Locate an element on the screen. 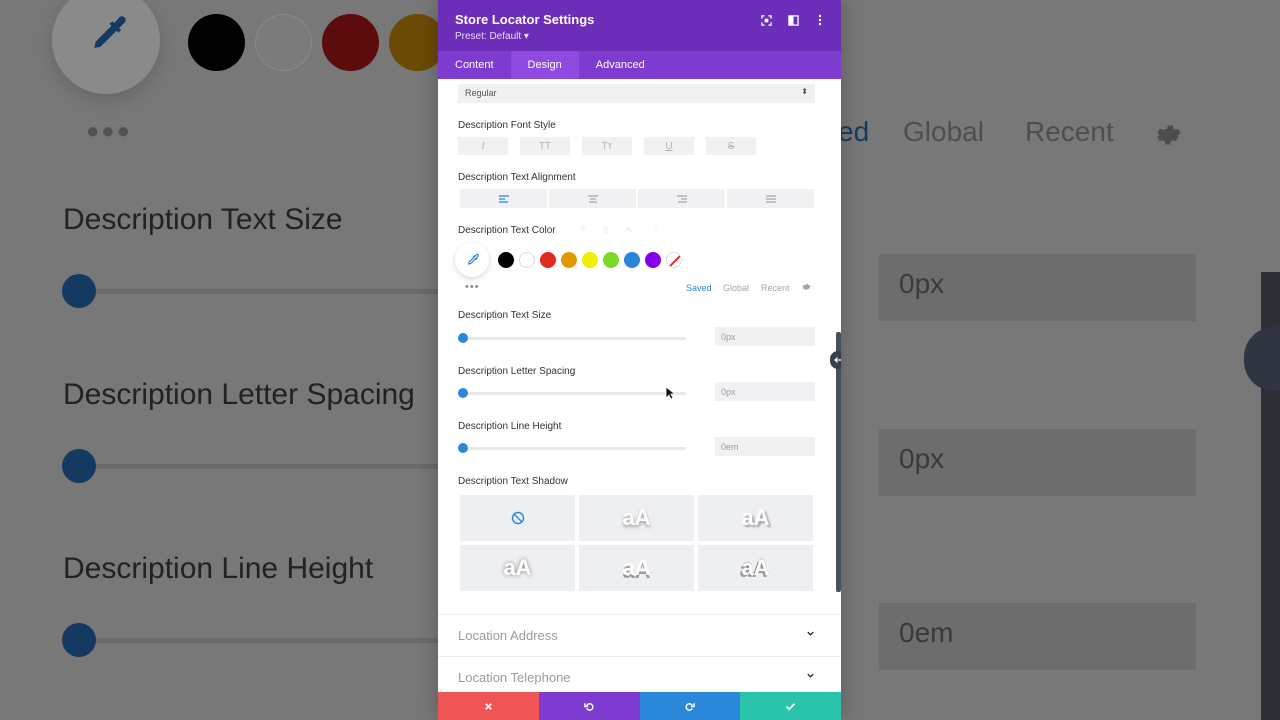 The height and width of the screenshot is (720, 1280). font-weight-value: Regular is located at coordinates (481, 93).